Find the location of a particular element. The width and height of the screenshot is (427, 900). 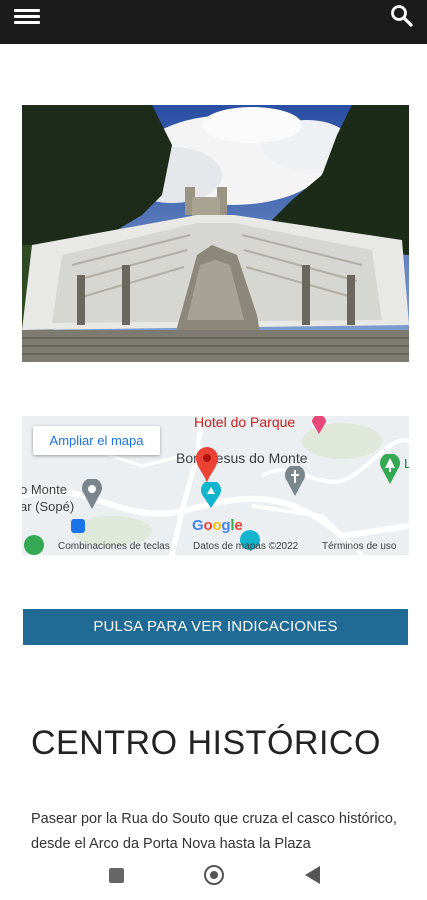

google-logo: Google is located at coordinates (217, 525).